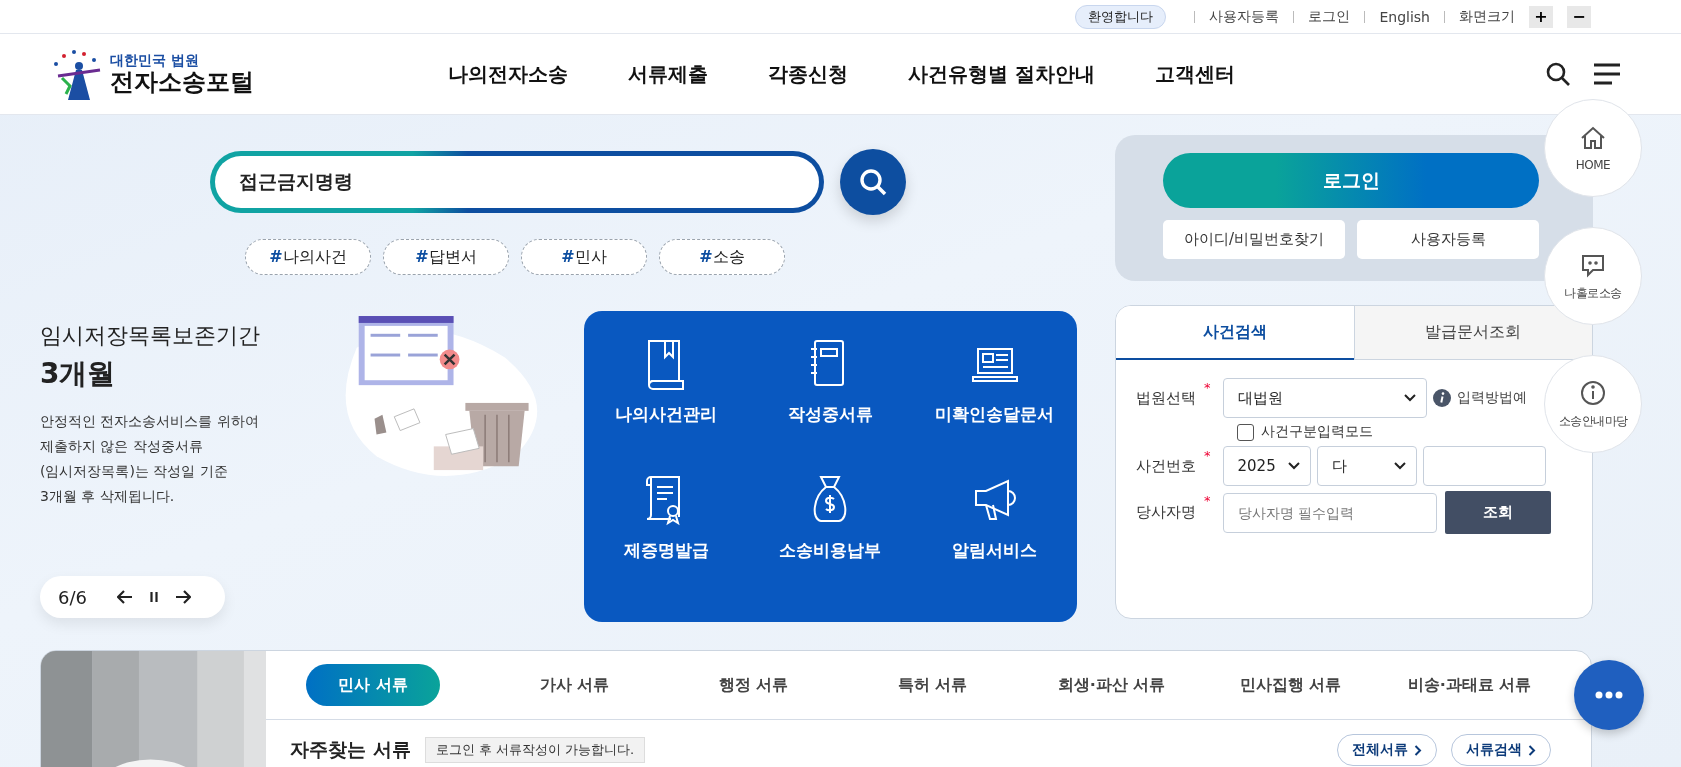 Image resolution: width=1681 pixels, height=767 pixels. I want to click on pause-icon, so click(153, 597).